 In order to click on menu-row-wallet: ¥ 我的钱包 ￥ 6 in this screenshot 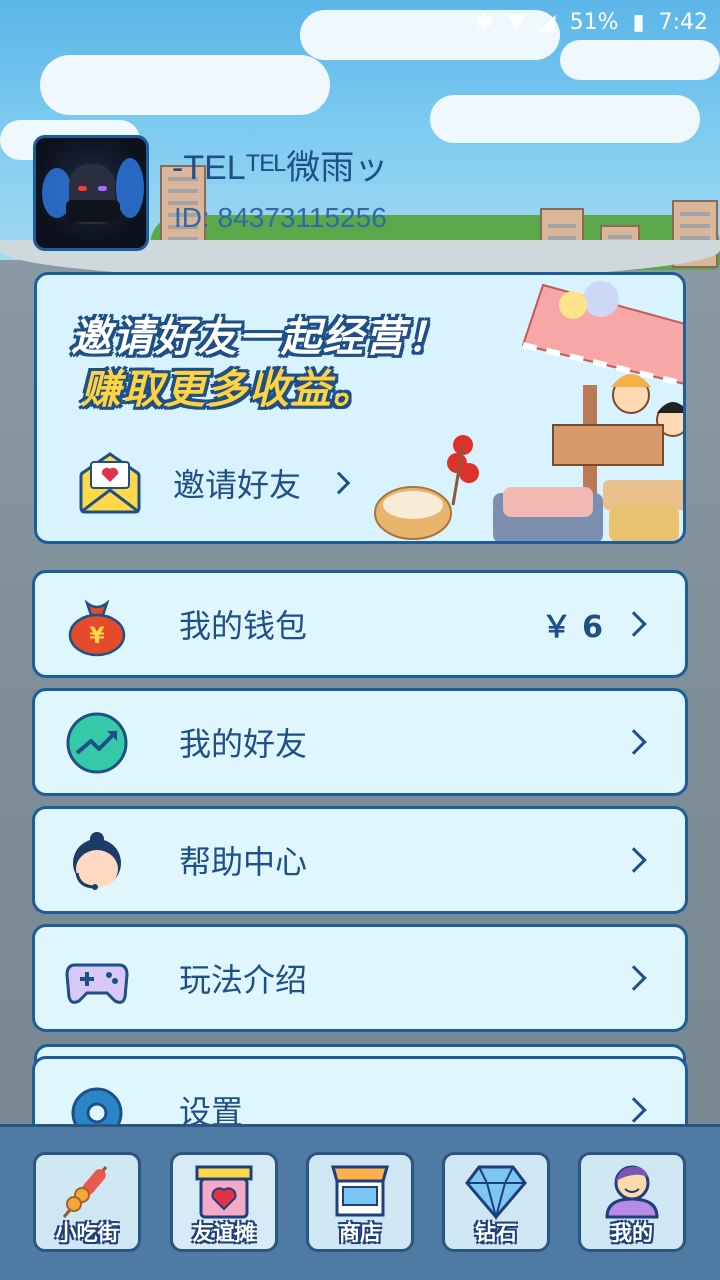, I will do `click(360, 624)`.